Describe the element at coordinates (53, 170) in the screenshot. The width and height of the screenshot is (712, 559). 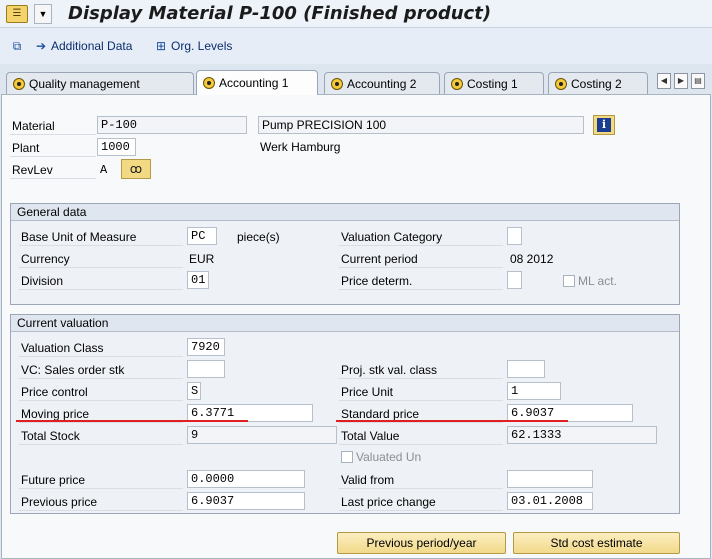
I see `revlev-label: RevLev` at that location.